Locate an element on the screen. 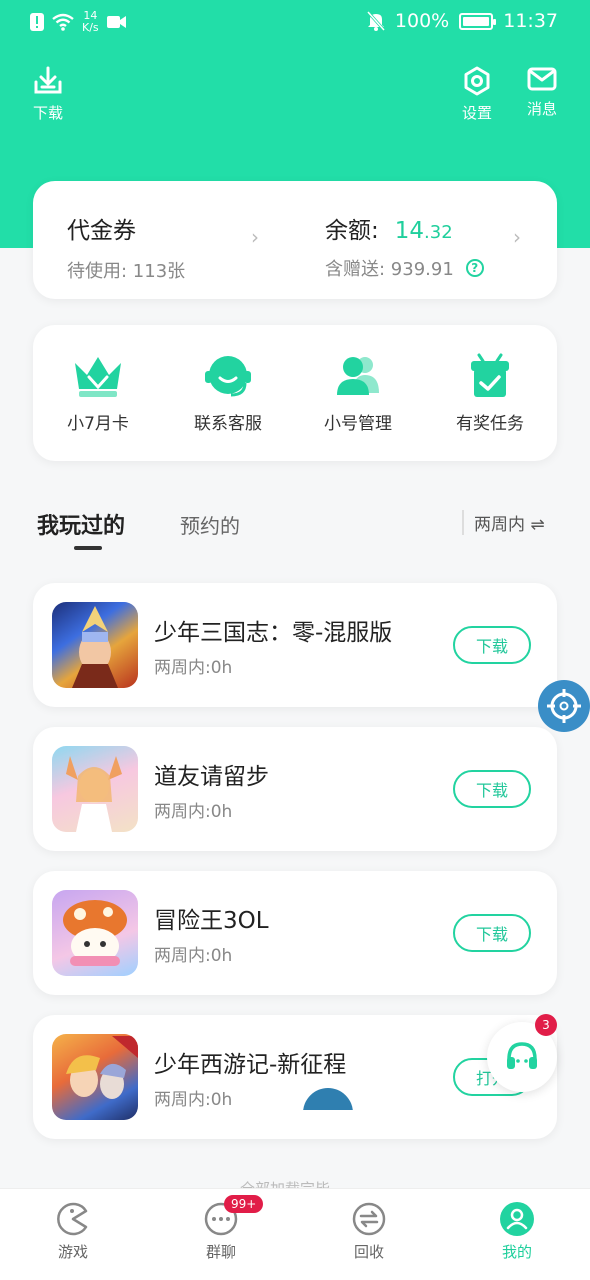 This screenshot has width=590, height=1280. help-icon: ? is located at coordinates (474, 268).